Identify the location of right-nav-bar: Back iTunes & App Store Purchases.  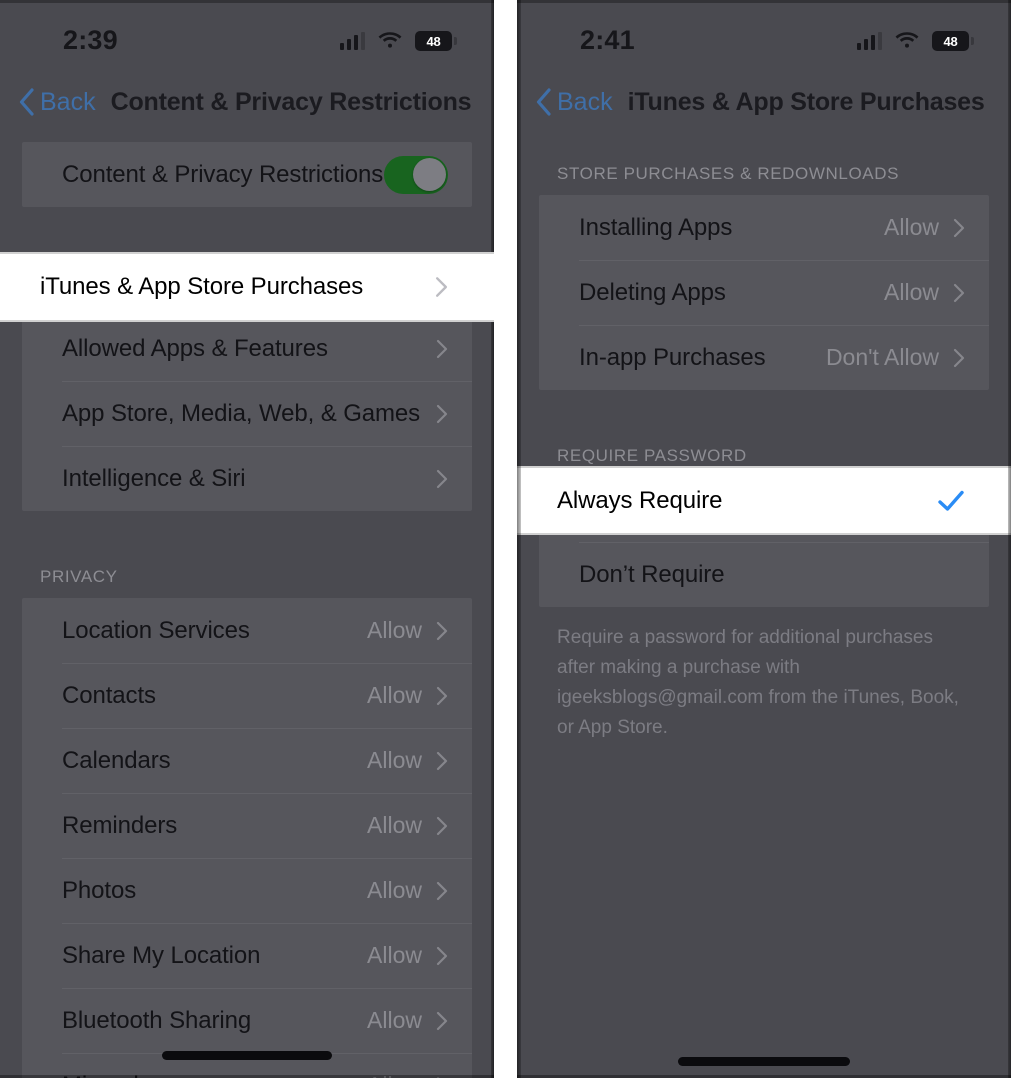
(764, 102).